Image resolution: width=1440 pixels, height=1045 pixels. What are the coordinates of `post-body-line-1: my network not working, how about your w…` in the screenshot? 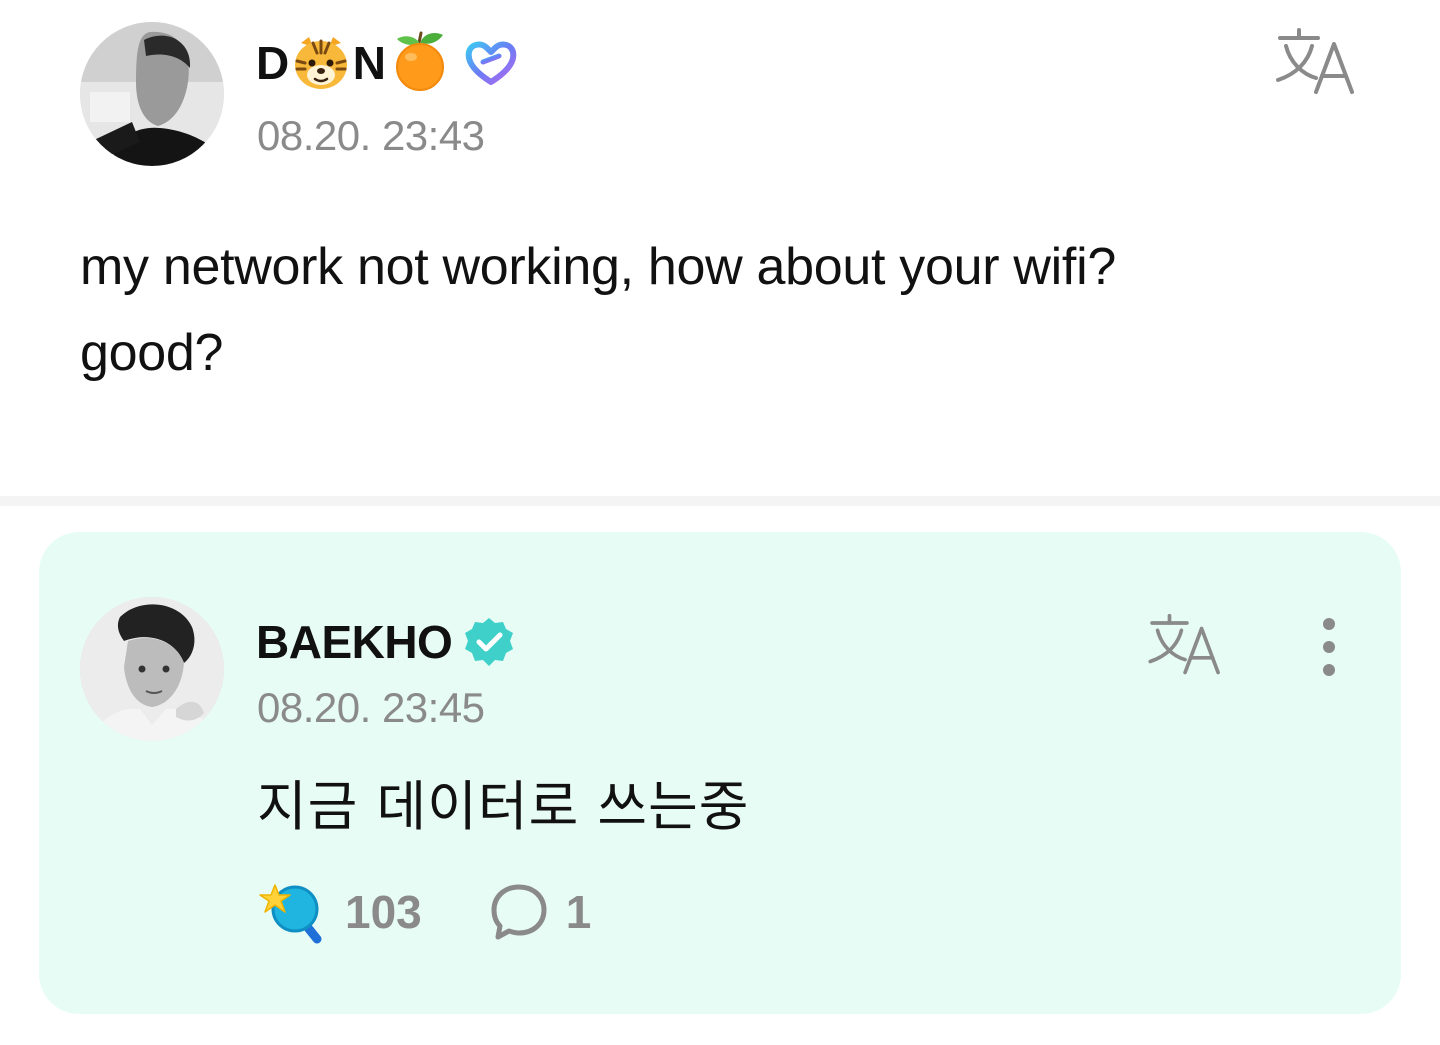 It's located at (598, 267).